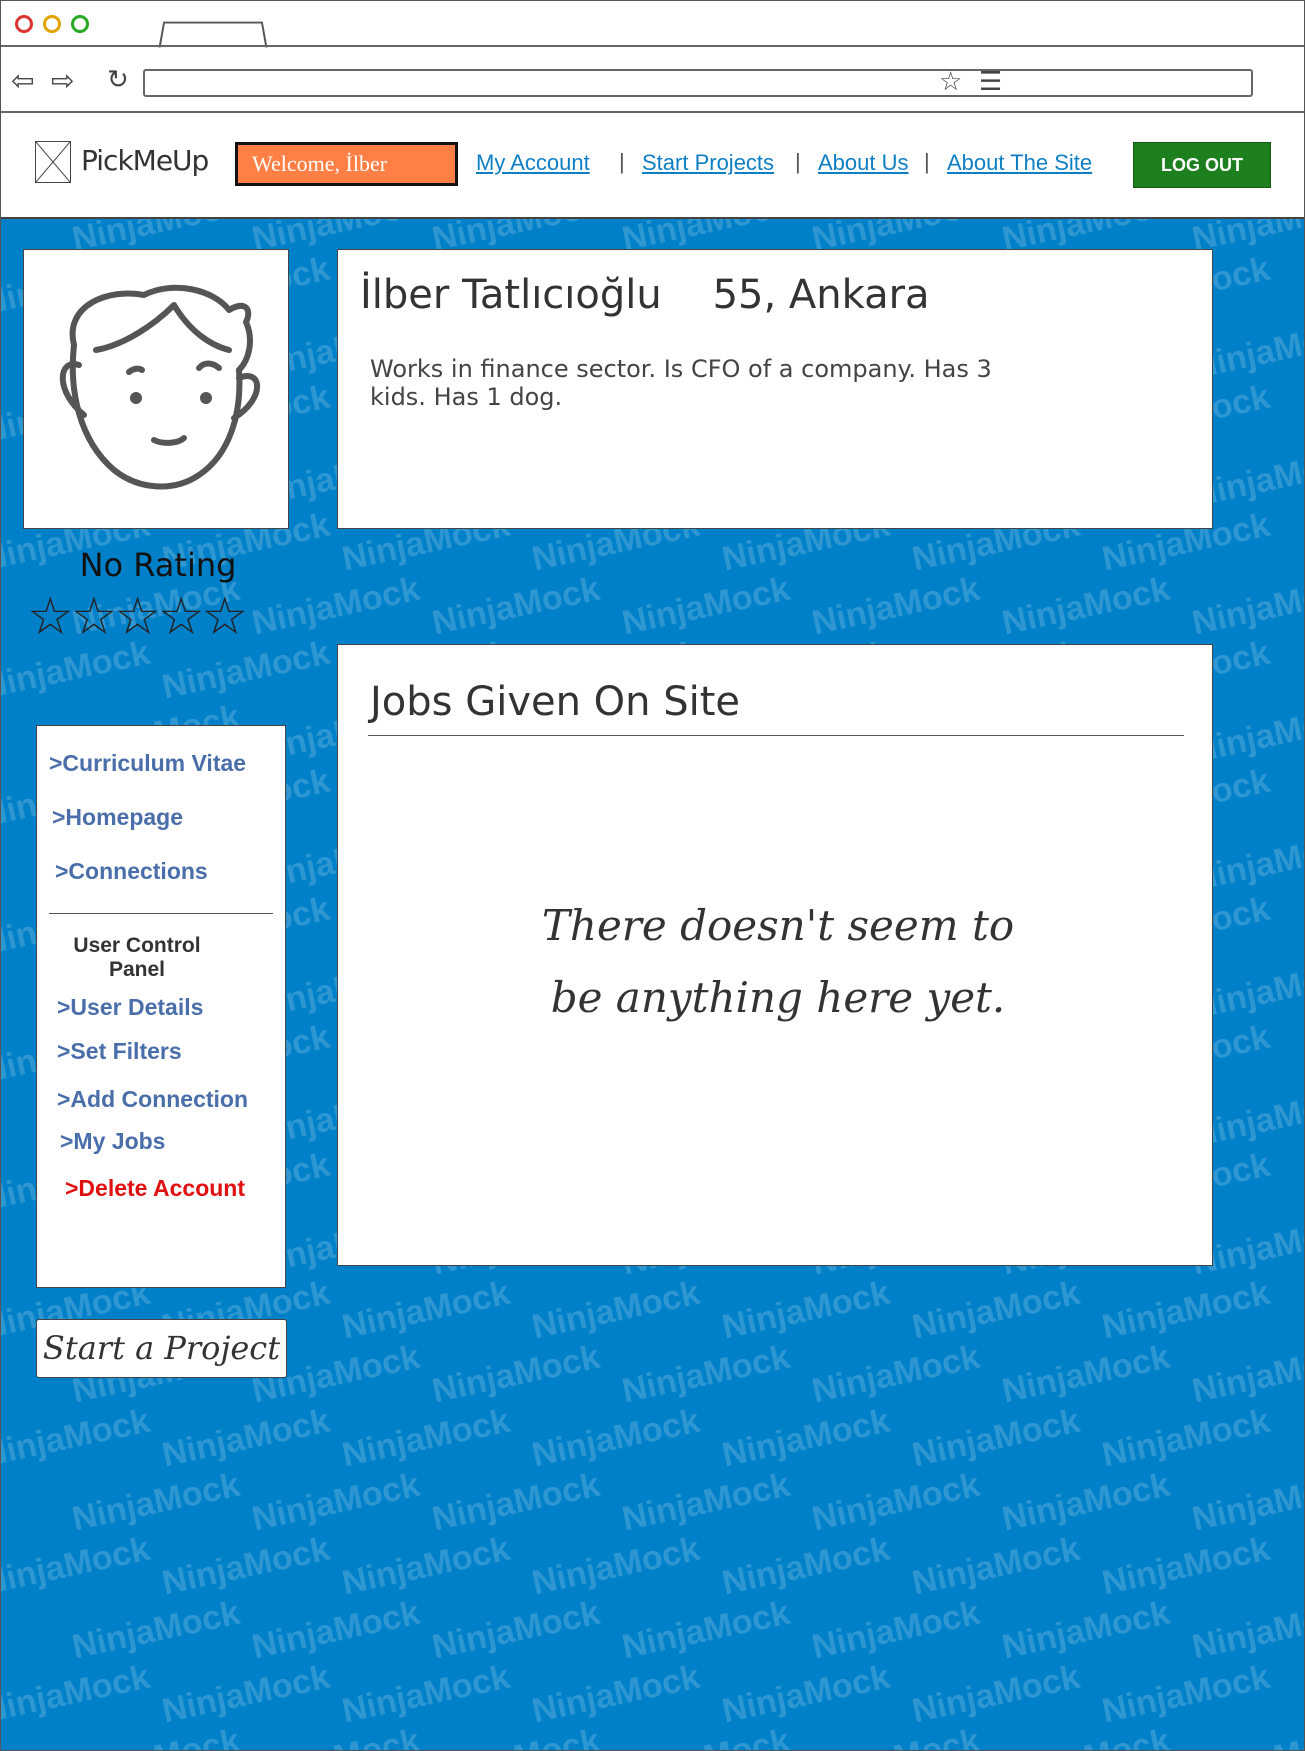 This screenshot has height=1751, width=1305. What do you see at coordinates (24, 24) in the screenshot?
I see `close-window-icon` at bounding box center [24, 24].